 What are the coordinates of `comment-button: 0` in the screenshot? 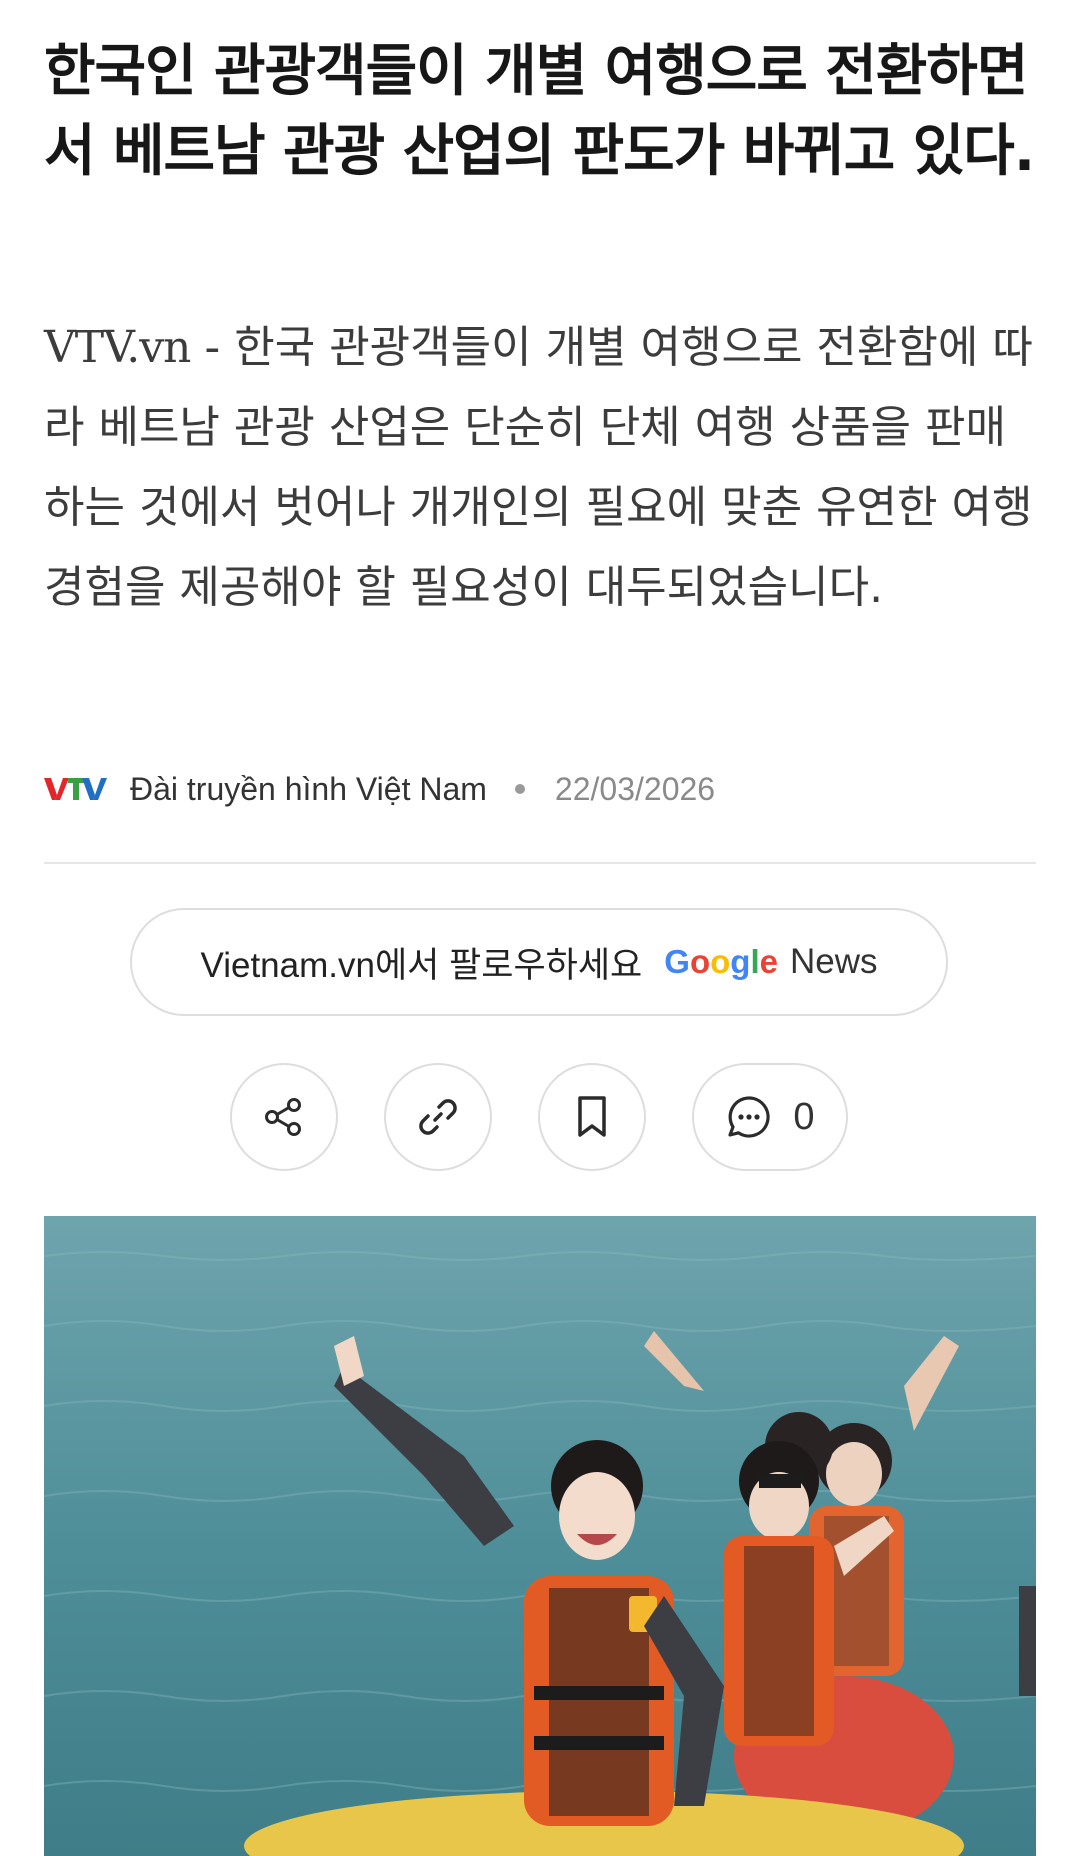 It's located at (770, 1117).